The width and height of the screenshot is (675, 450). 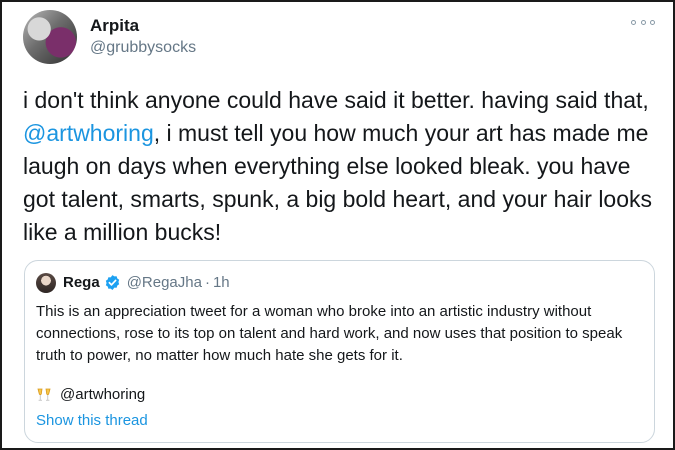 I want to click on quoted-mention-line: @artwhoring, so click(x=90, y=394).